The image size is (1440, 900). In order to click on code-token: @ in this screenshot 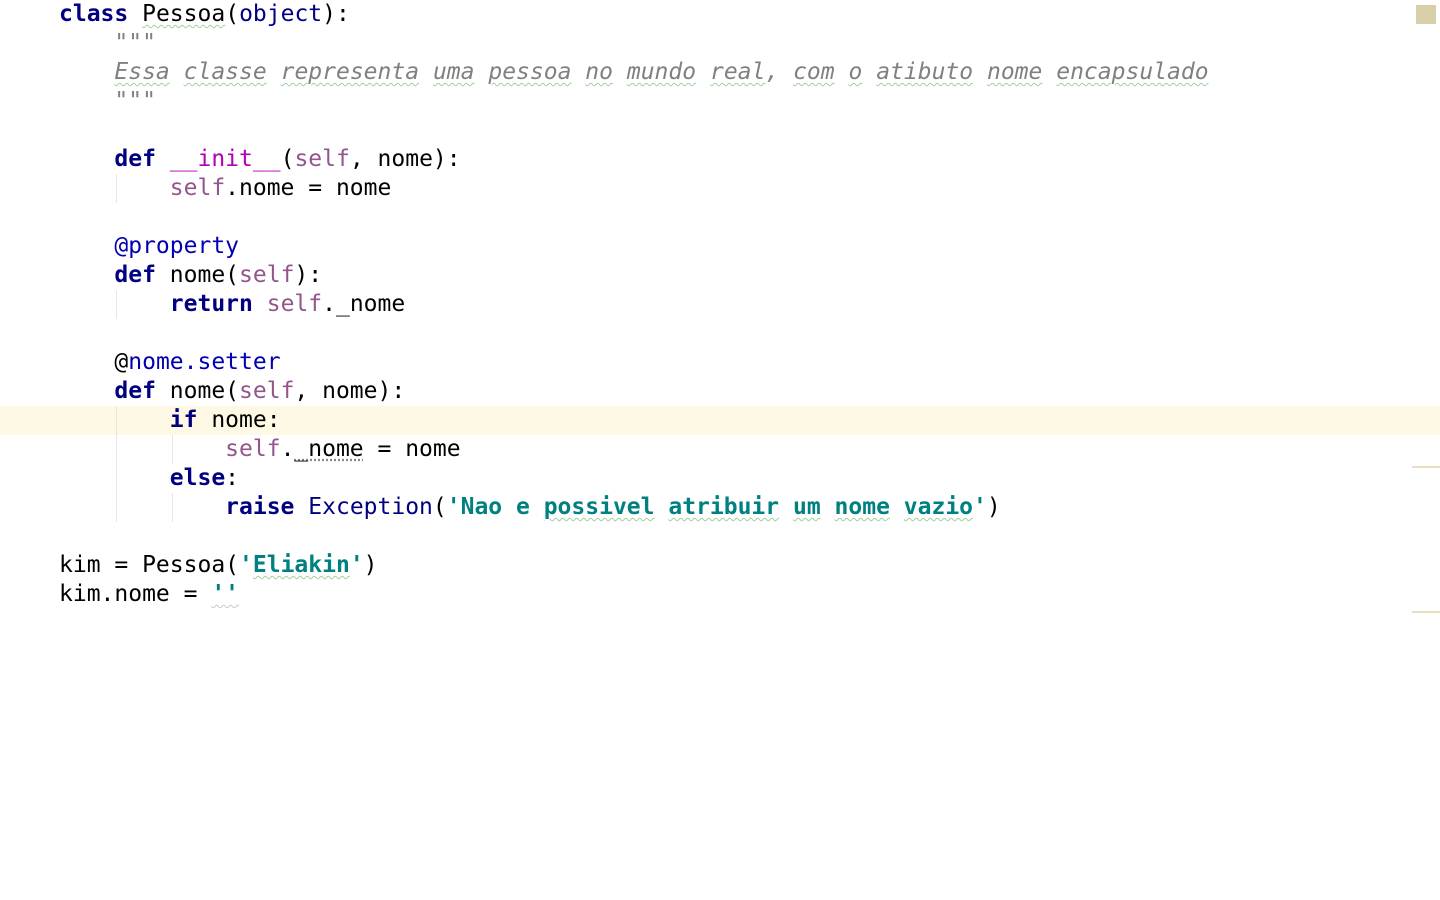, I will do `click(94, 362)`.